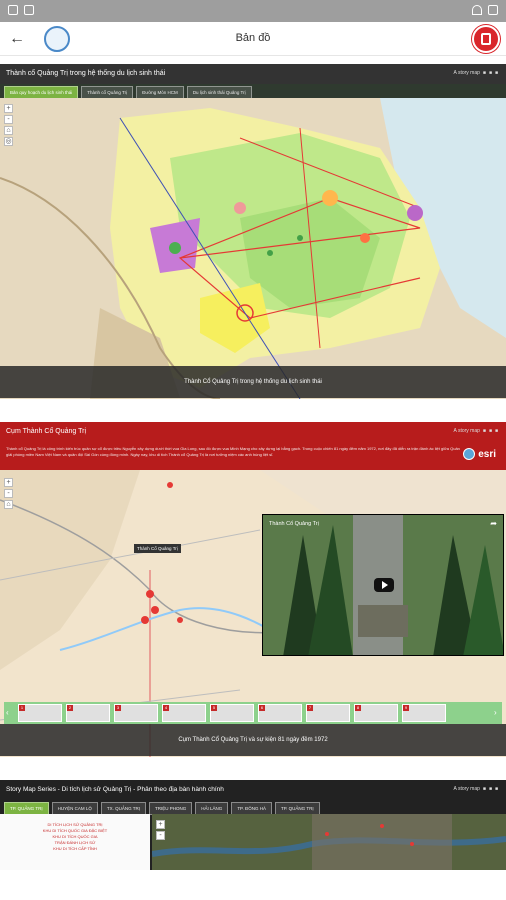 This screenshot has height=900, width=506. What do you see at coordinates (13, 10) in the screenshot?
I see `notification-icon` at bounding box center [13, 10].